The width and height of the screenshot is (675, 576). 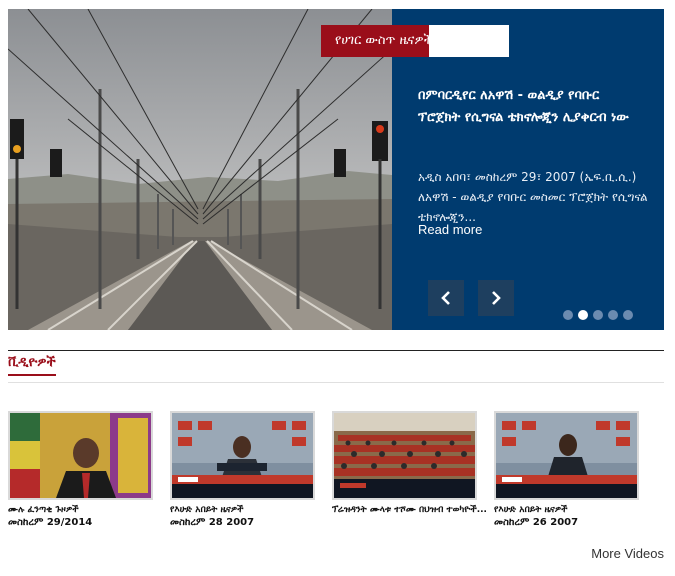 What do you see at coordinates (377, 41) in the screenshot?
I see `category-label: የሀገር ውስጥ ዜናዎች` at bounding box center [377, 41].